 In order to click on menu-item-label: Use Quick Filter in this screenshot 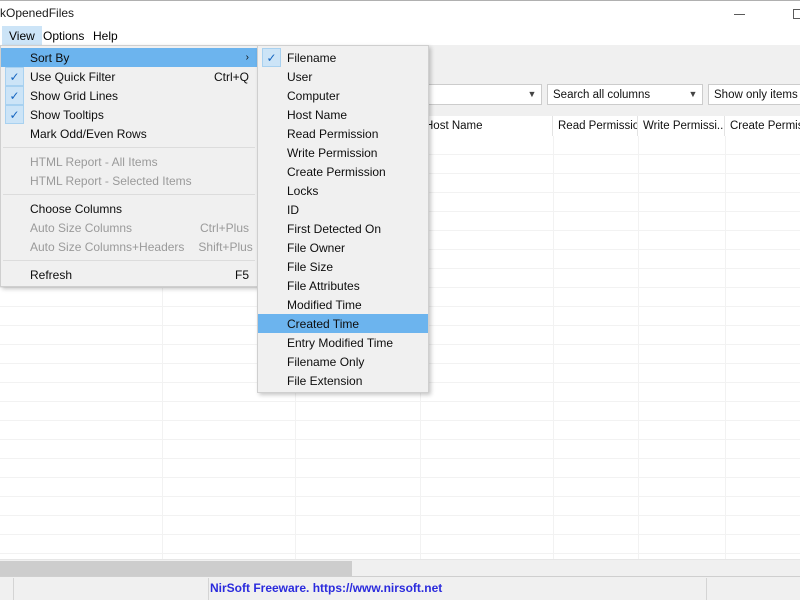, I will do `click(73, 76)`.